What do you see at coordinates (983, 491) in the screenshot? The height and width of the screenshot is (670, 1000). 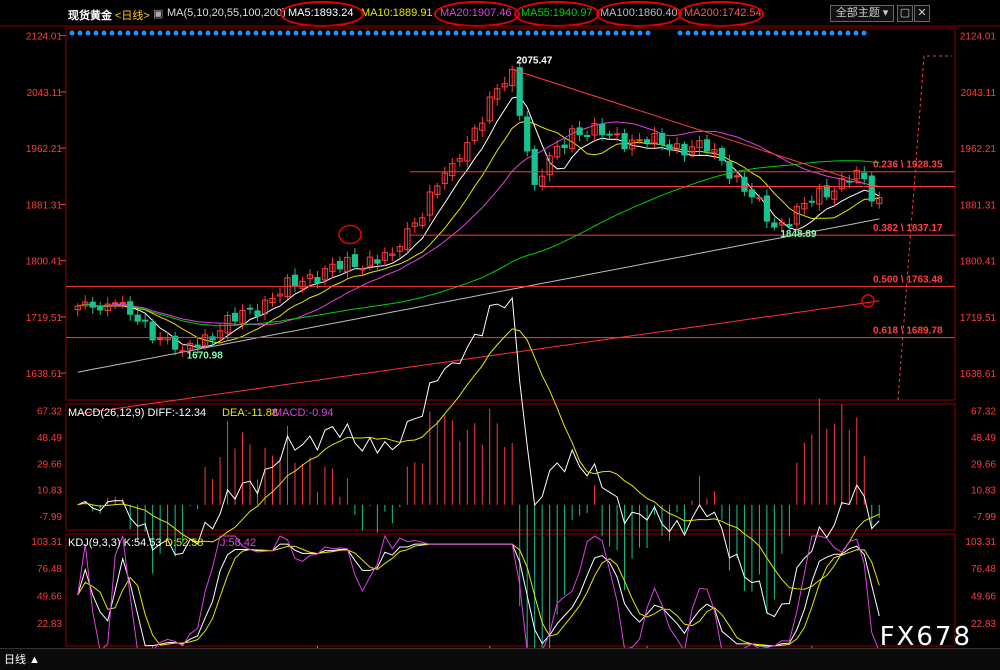 I see `macd-tick-right: 10.83` at bounding box center [983, 491].